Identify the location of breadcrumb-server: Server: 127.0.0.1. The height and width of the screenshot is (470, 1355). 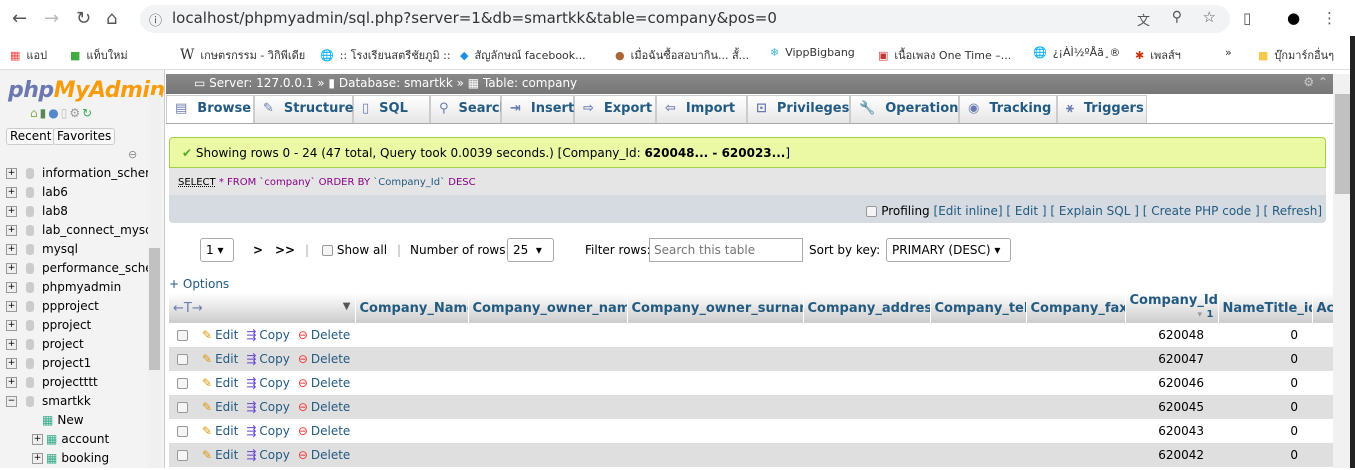
(261, 83).